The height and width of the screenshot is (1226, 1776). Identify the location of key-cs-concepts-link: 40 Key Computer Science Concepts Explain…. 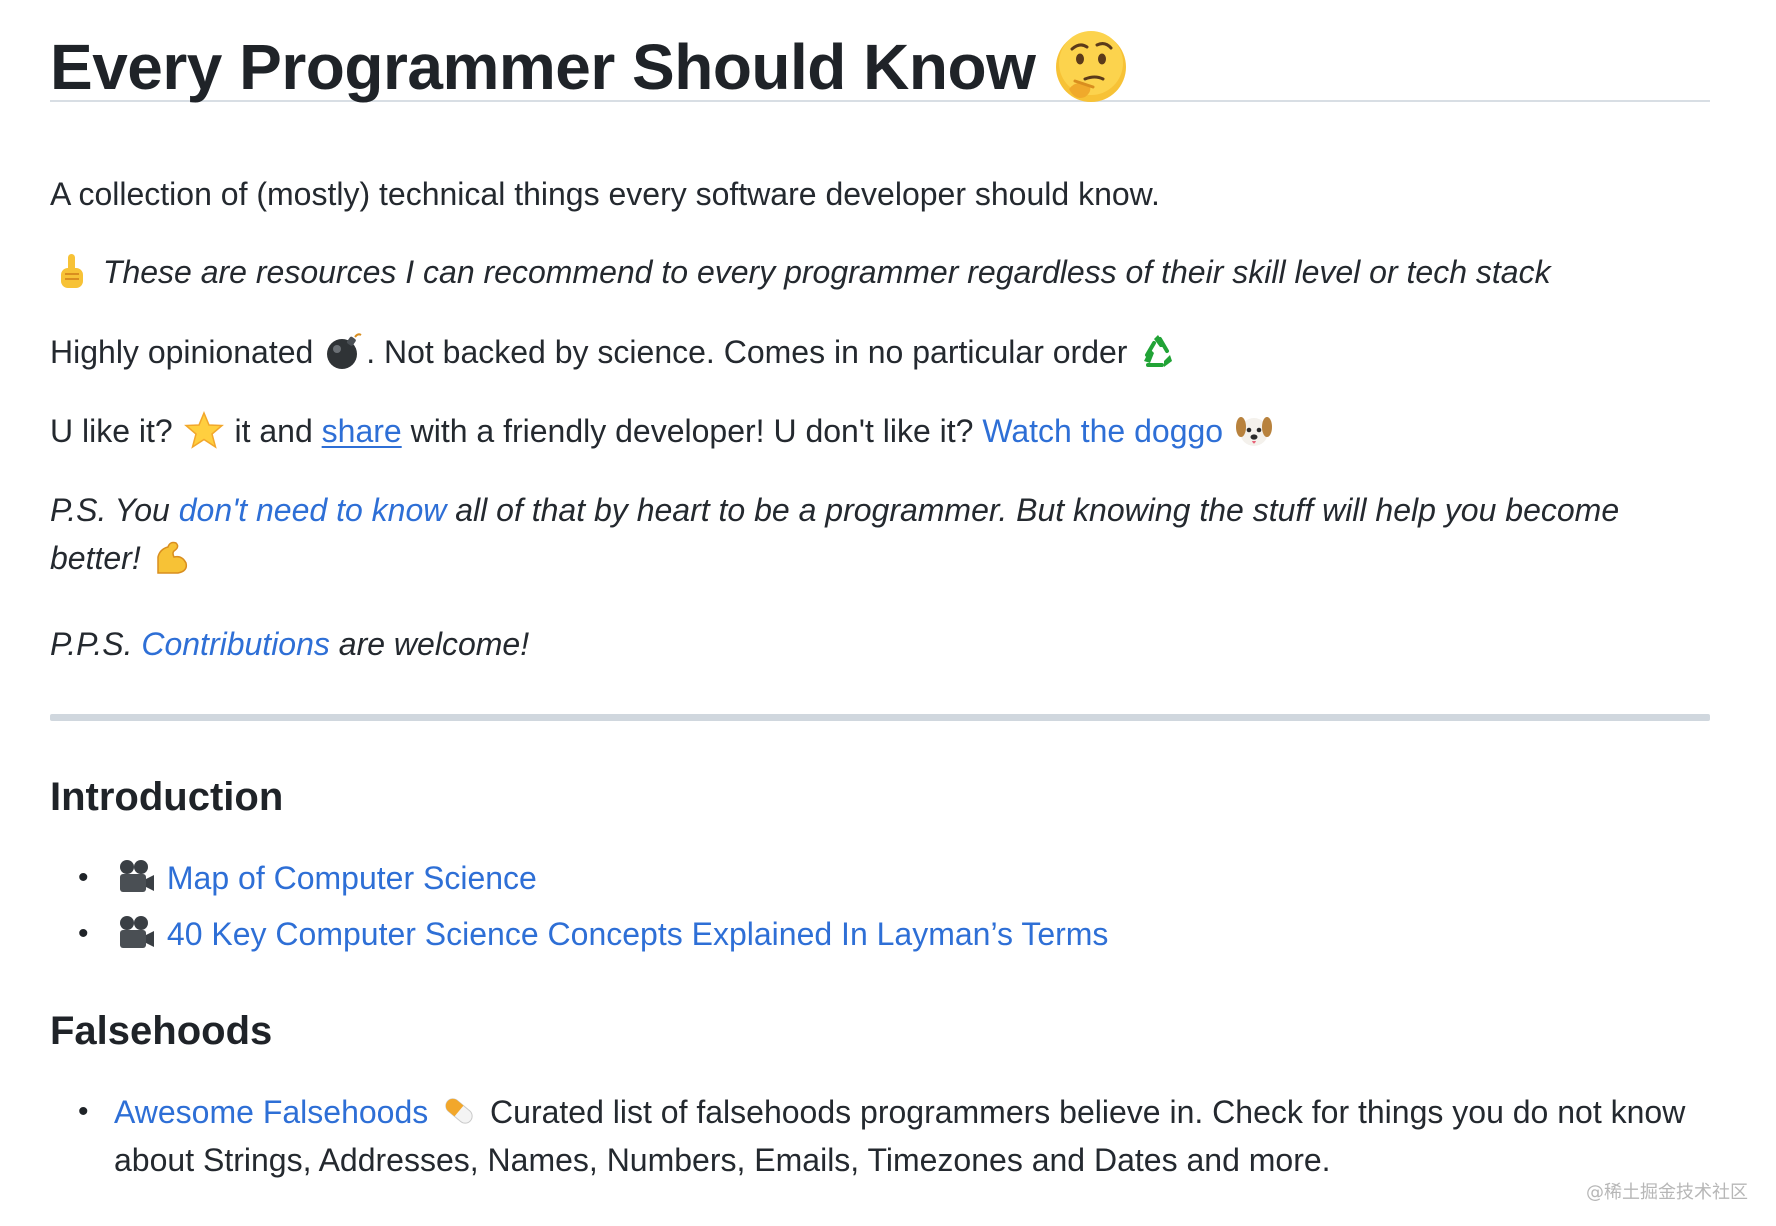
(638, 934).